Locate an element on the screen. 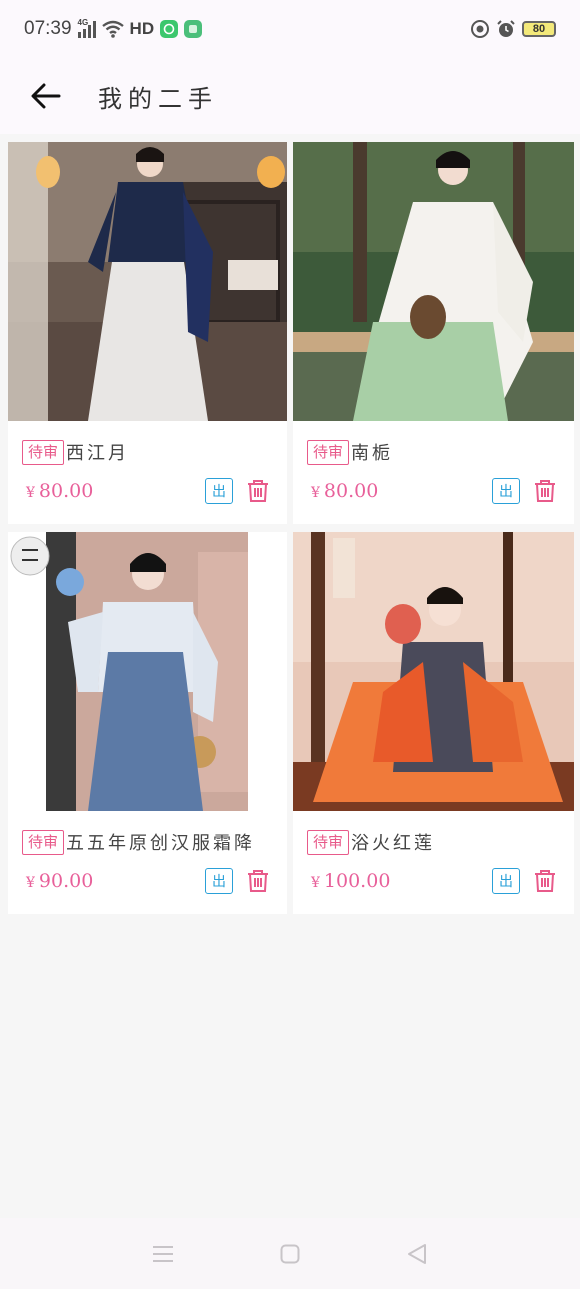 This screenshot has height=1289, width=580. wifi-icon is located at coordinates (112, 29).